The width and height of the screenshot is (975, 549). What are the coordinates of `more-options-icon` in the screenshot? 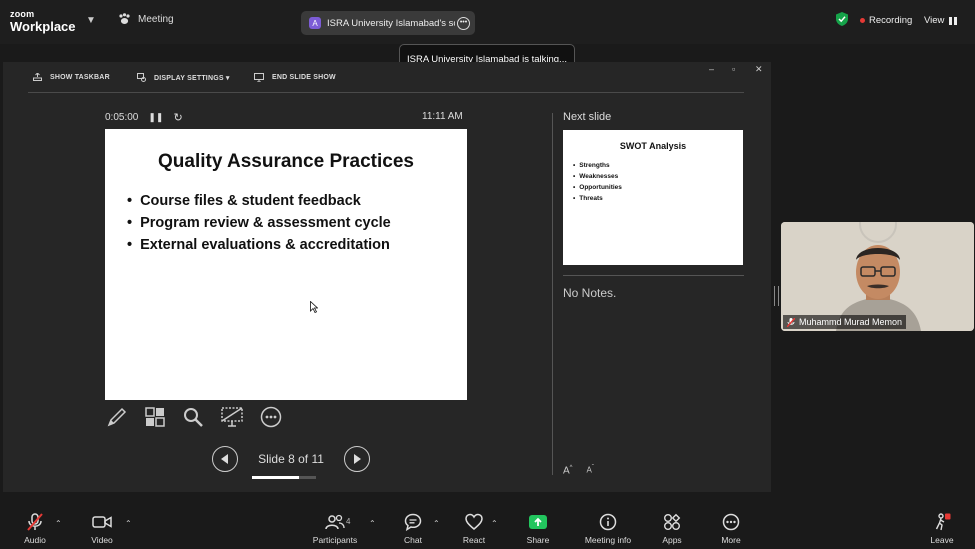 It's located at (271, 419).